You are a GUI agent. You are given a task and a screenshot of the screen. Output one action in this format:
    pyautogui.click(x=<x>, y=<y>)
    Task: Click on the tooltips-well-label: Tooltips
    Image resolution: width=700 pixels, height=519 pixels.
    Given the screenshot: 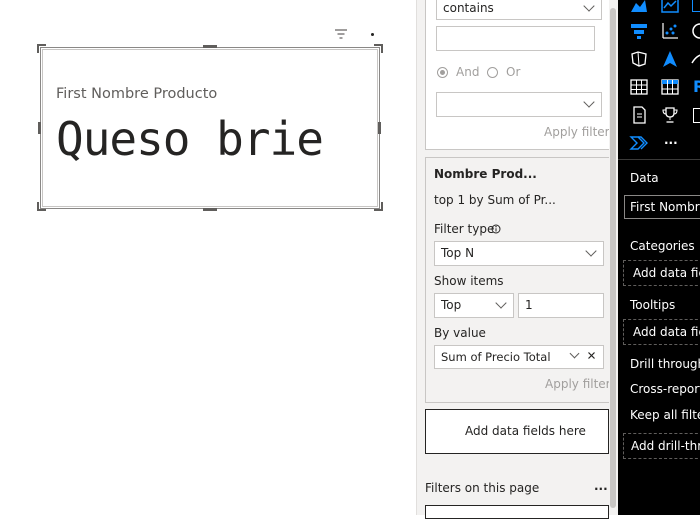 What is the action you would take?
    pyautogui.click(x=653, y=305)
    